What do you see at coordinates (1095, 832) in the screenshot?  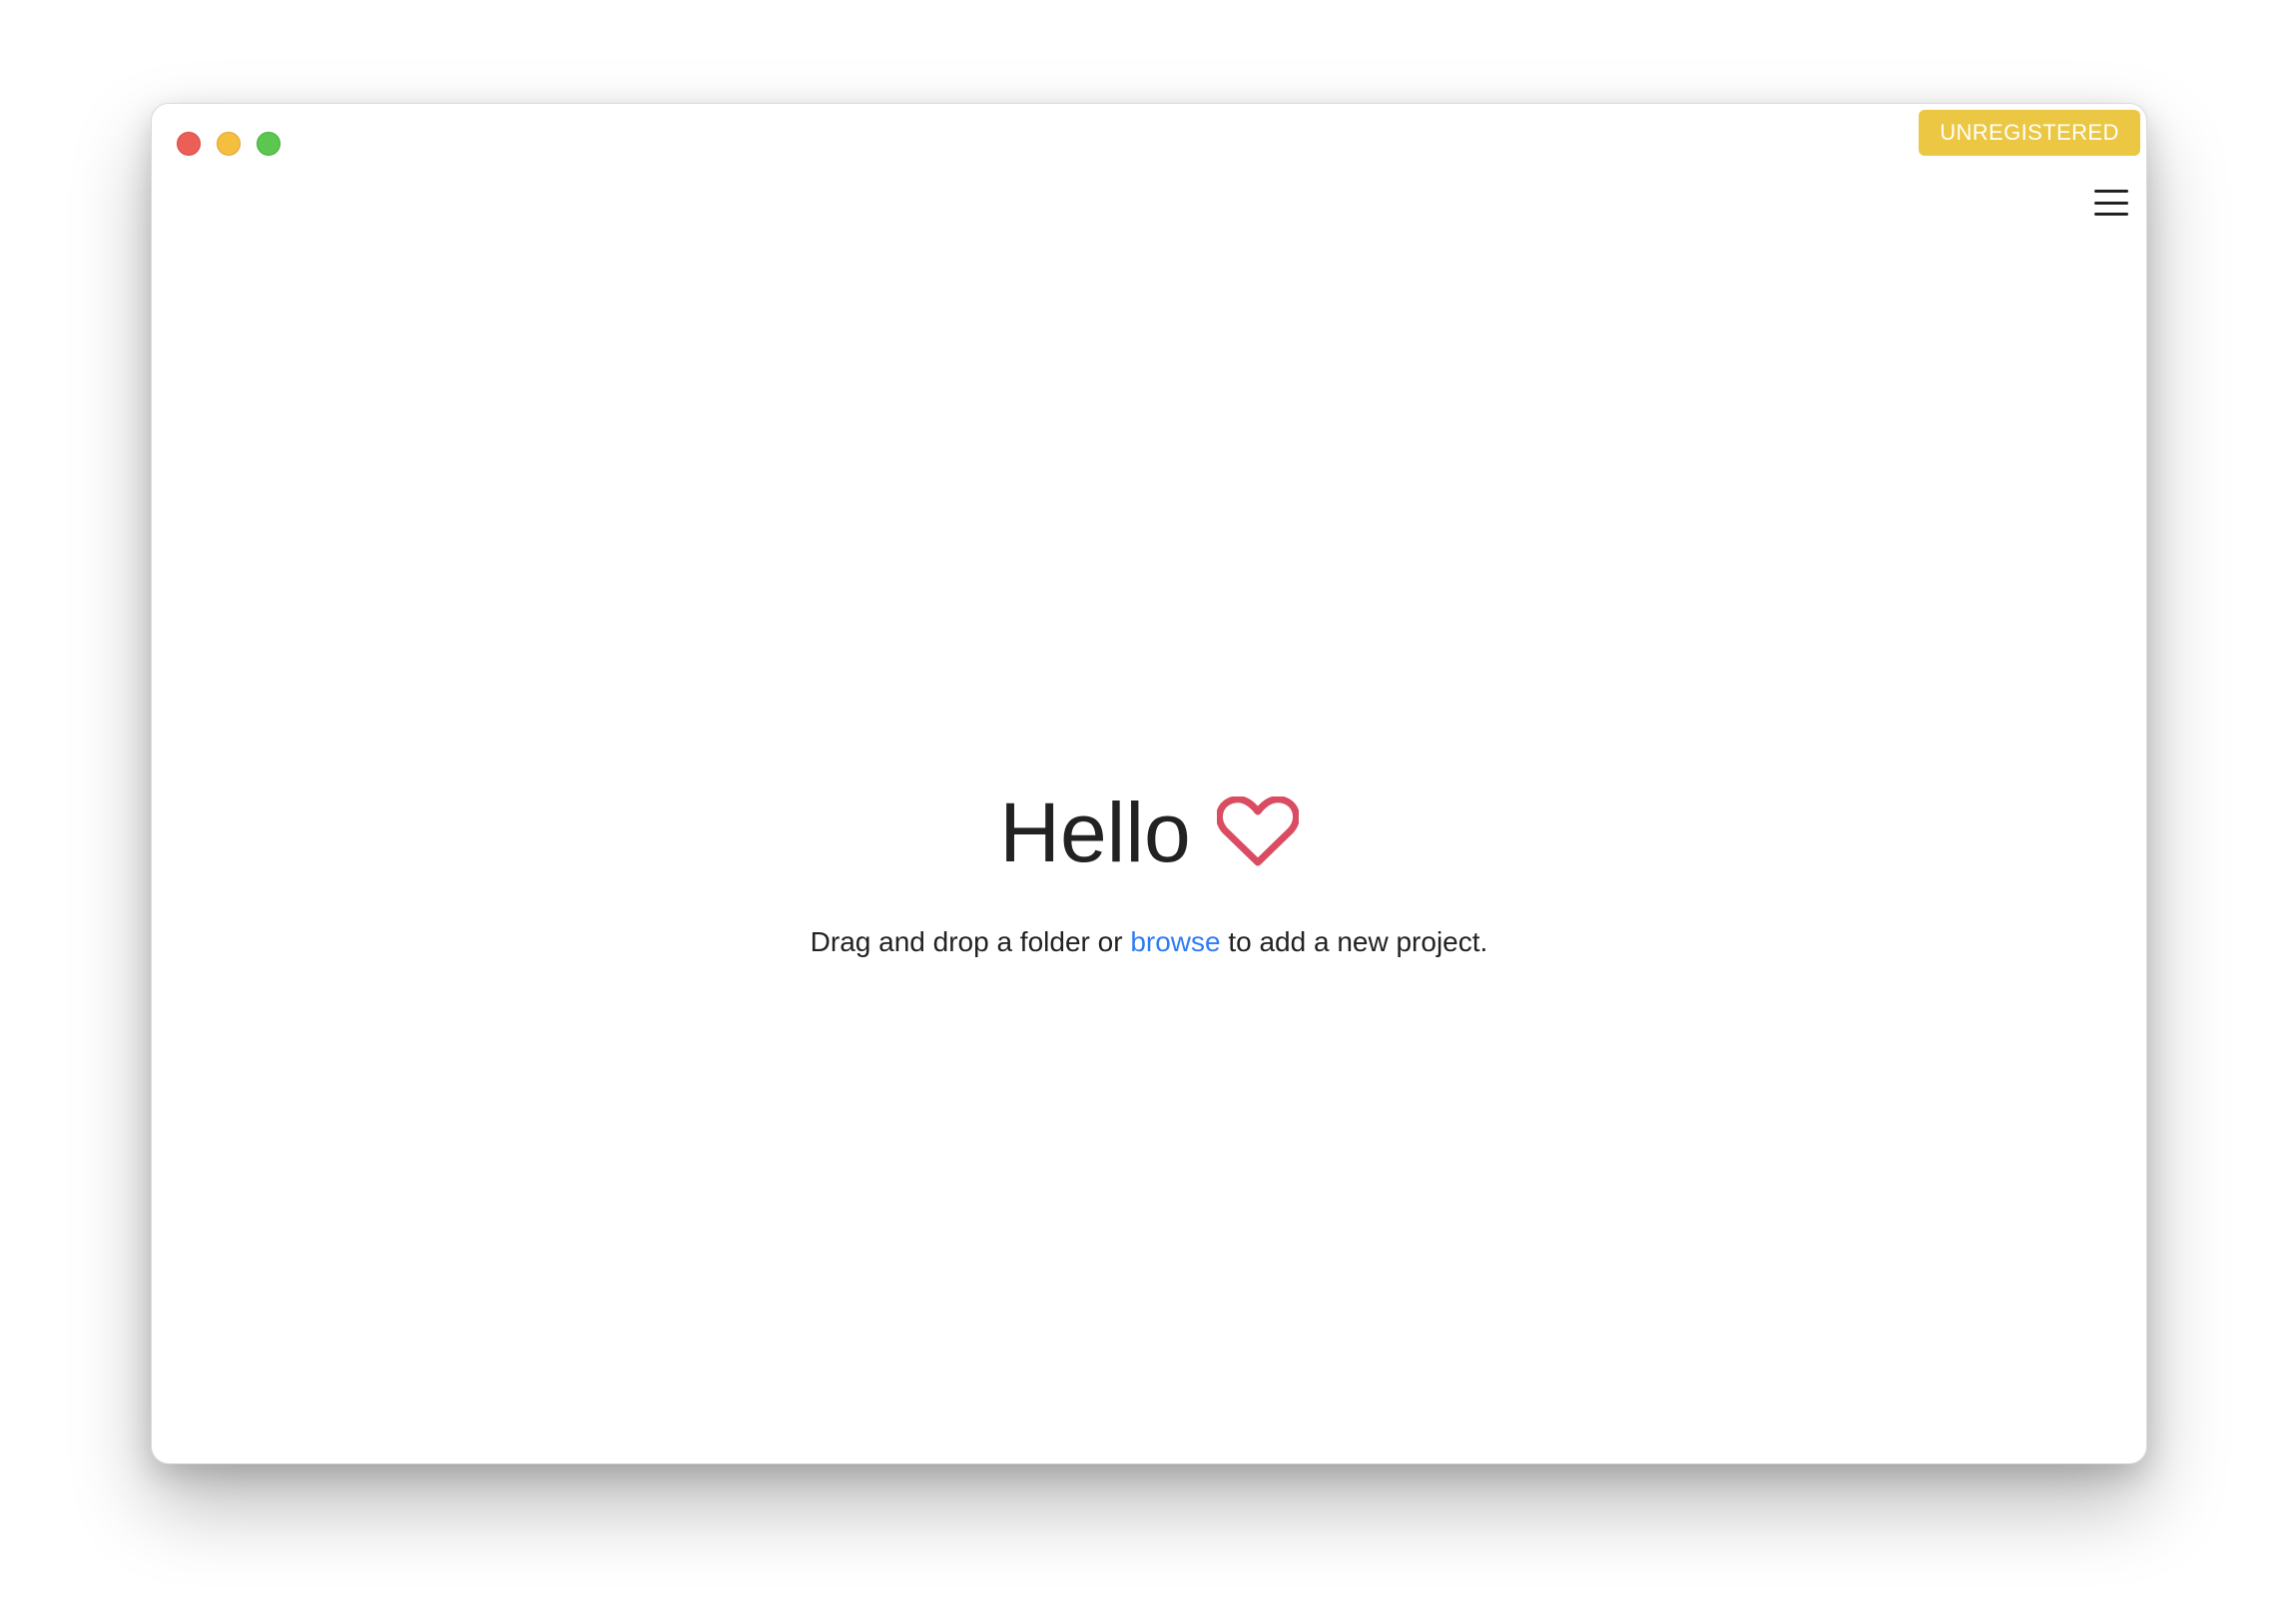 I see `greeting-text: Hello` at bounding box center [1095, 832].